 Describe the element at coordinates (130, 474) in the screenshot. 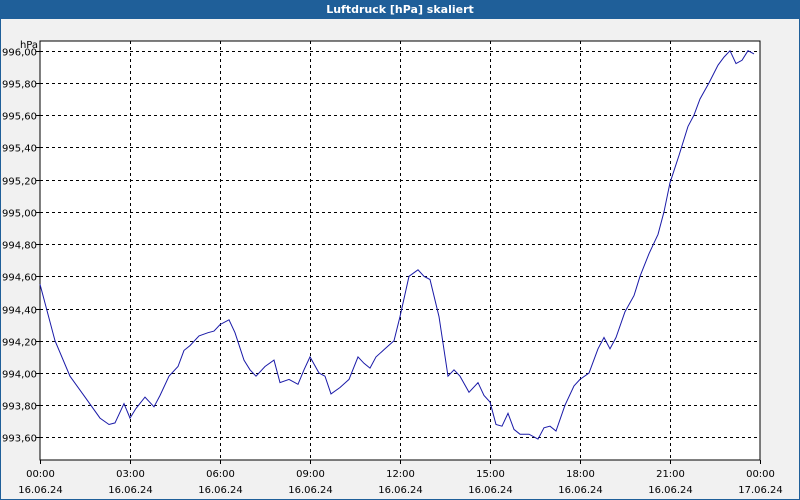

I see `x-tick-time: 03:00` at that location.